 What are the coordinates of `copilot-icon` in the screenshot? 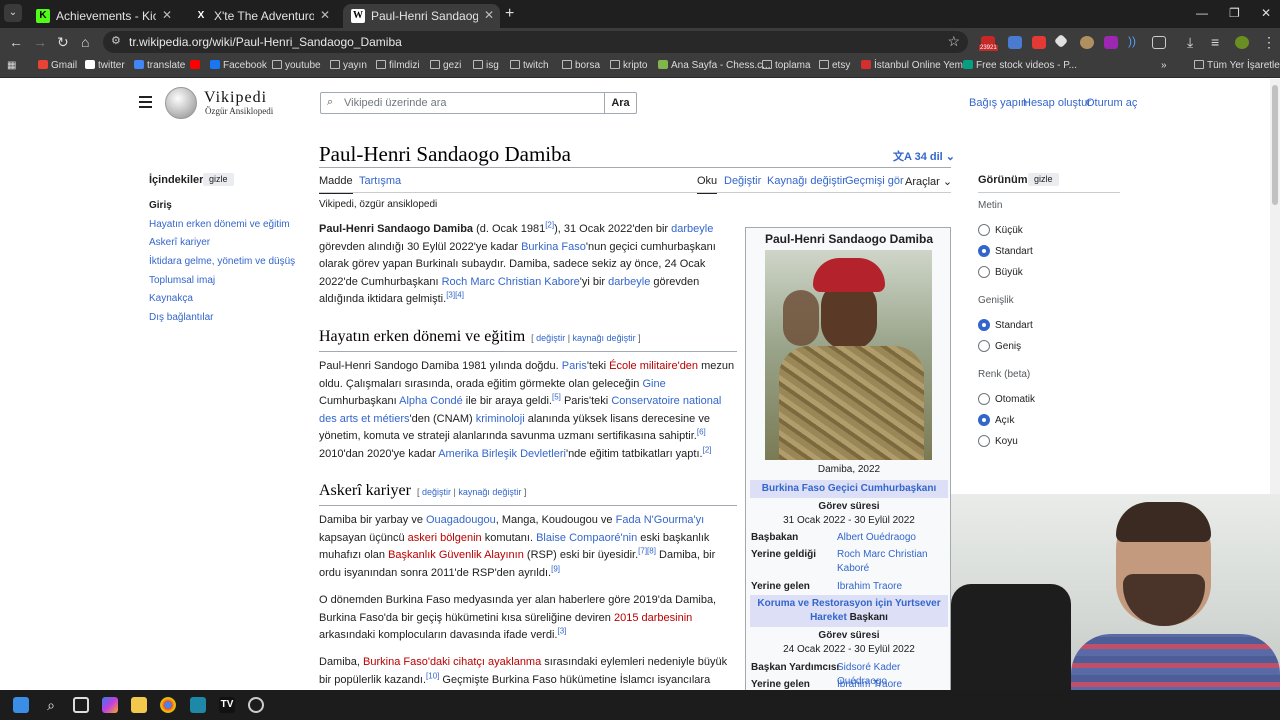 It's located at (110, 705).